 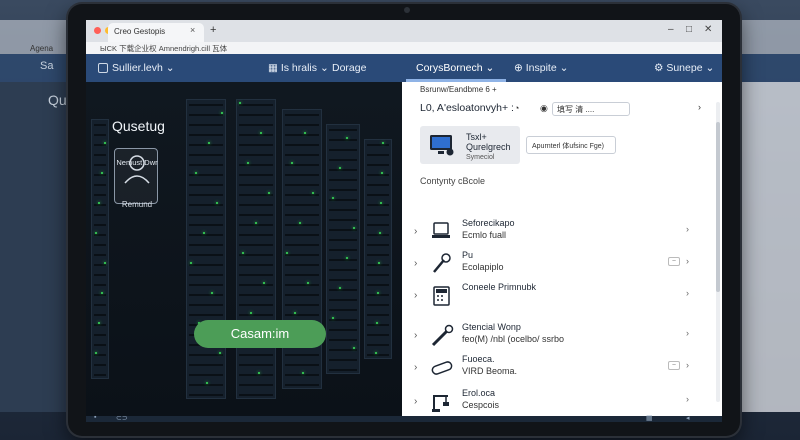 I want to click on minimize-icon: –, so click(x=671, y=29).